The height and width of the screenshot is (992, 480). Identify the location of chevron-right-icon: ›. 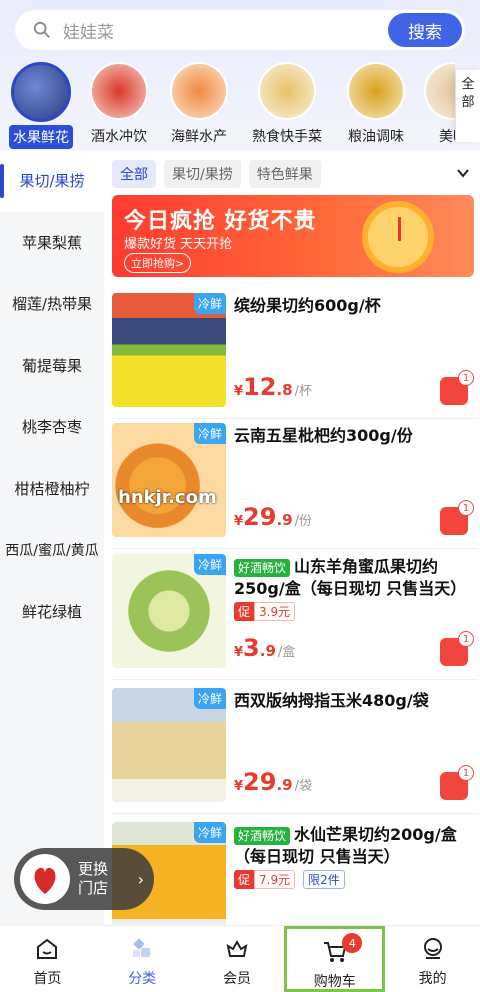
(140, 879).